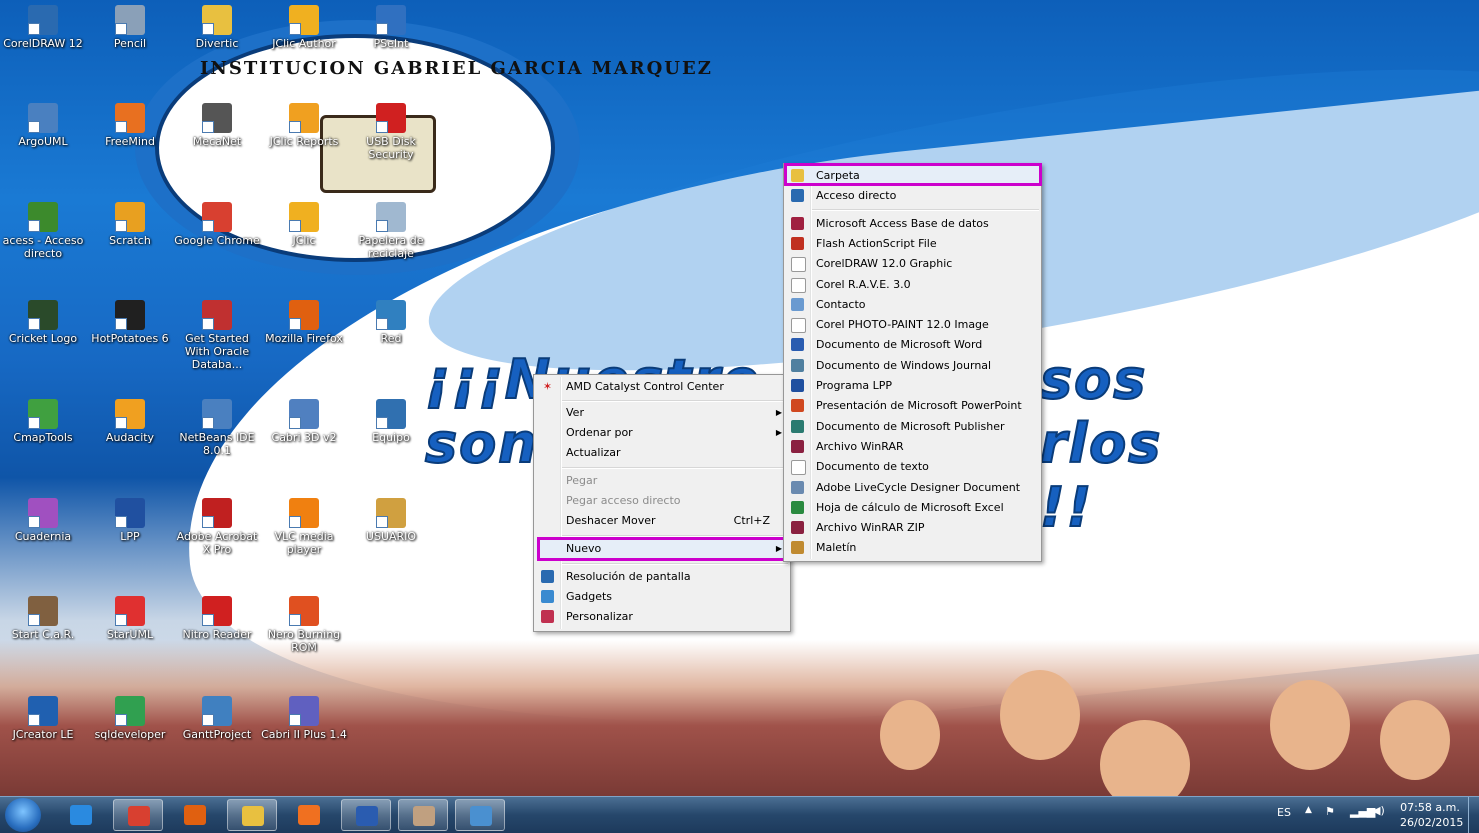 Image resolution: width=1479 pixels, height=833 pixels. I want to click on taskbar-button-windows-explorer, so click(252, 815).